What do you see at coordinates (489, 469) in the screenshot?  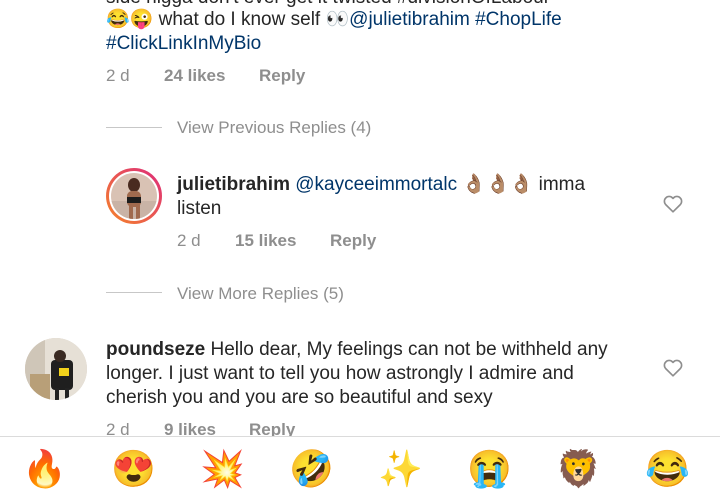 I see `crying-emoji-icon: 😭` at bounding box center [489, 469].